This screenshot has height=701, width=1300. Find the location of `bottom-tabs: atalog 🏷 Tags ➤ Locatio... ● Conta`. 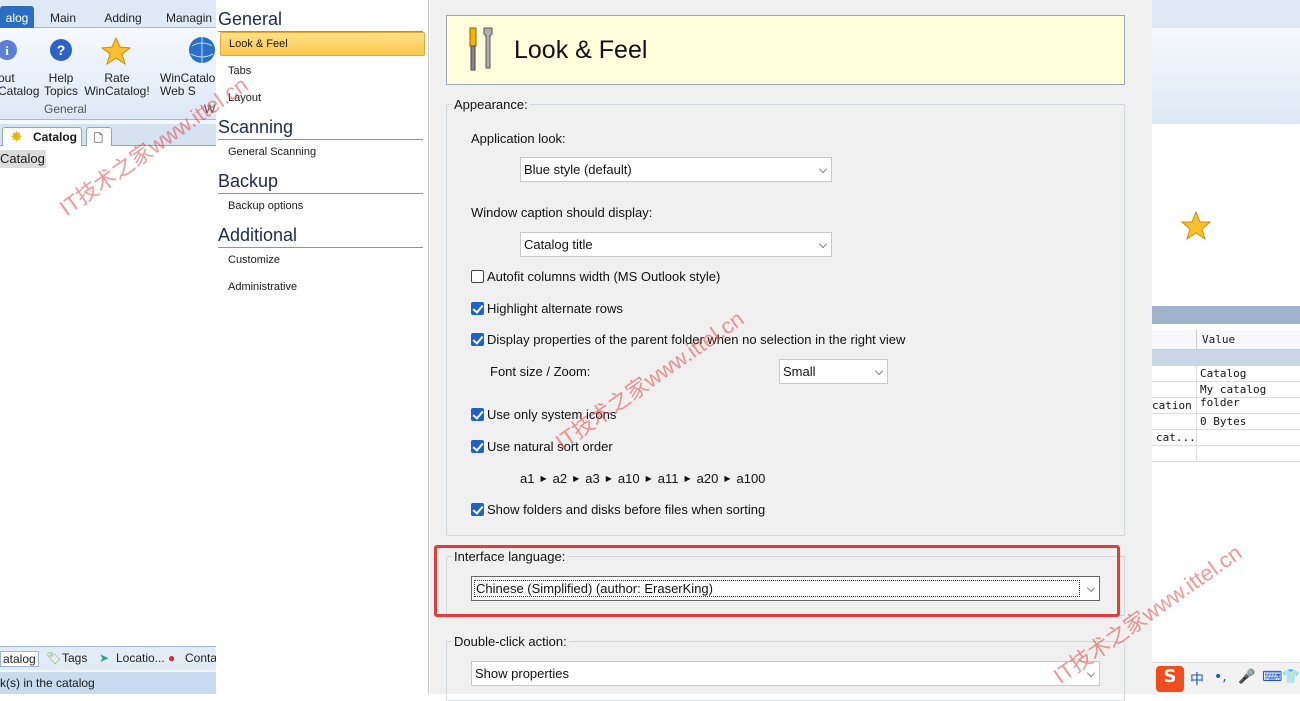

bottom-tabs: atalog 🏷 Tags ➤ Locatio... ● Conta is located at coordinates (108, 658).